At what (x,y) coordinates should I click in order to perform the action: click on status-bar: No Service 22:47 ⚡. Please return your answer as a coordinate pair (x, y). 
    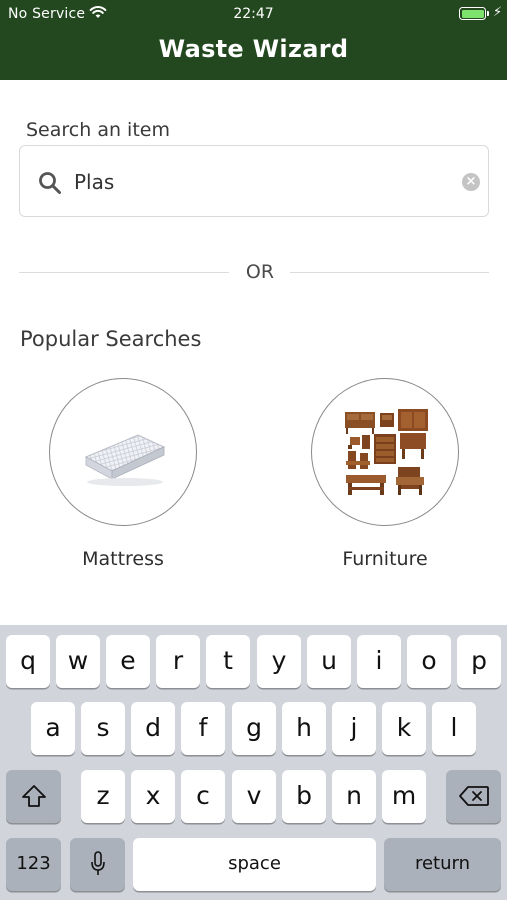
    Looking at the image, I should click on (253, 14).